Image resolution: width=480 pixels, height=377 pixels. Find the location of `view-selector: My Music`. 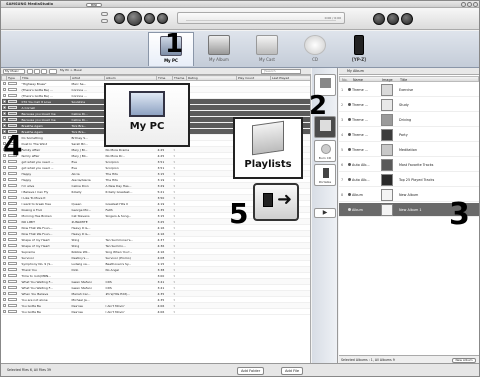

view-selector: My Music is located at coordinates (14, 71).